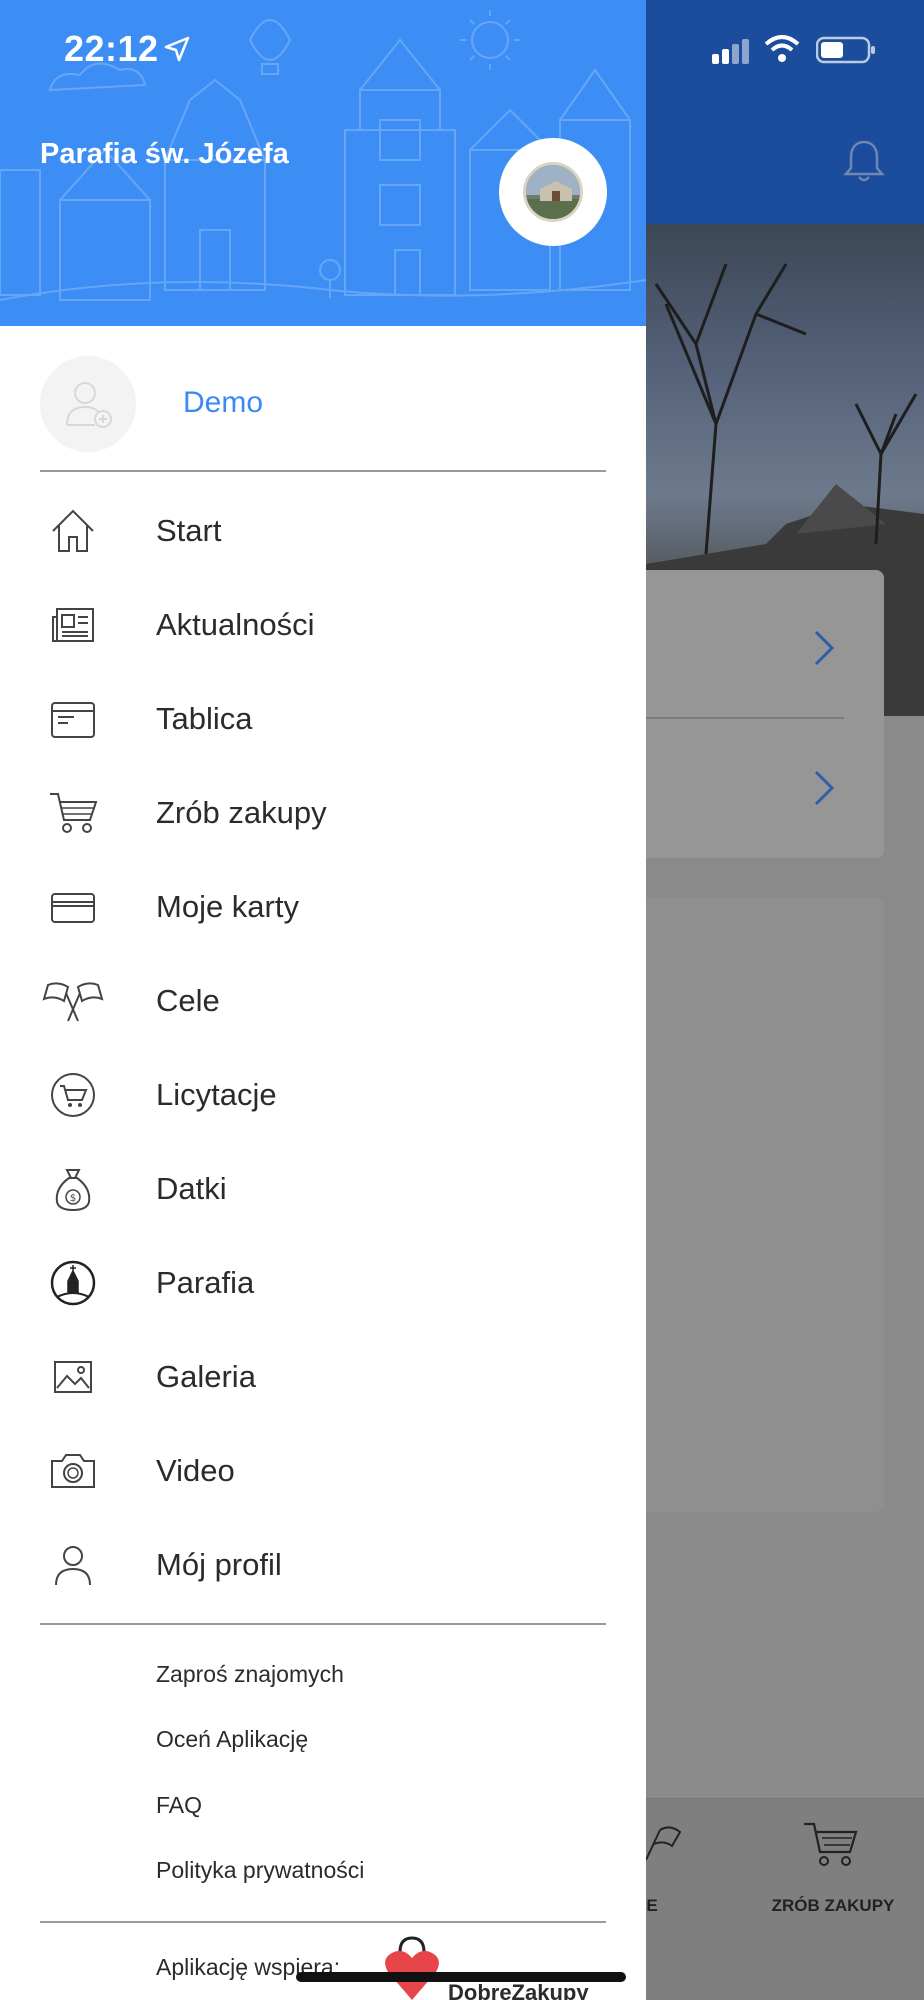  Describe the element at coordinates (73, 719) in the screenshot. I see `board-icon` at that location.